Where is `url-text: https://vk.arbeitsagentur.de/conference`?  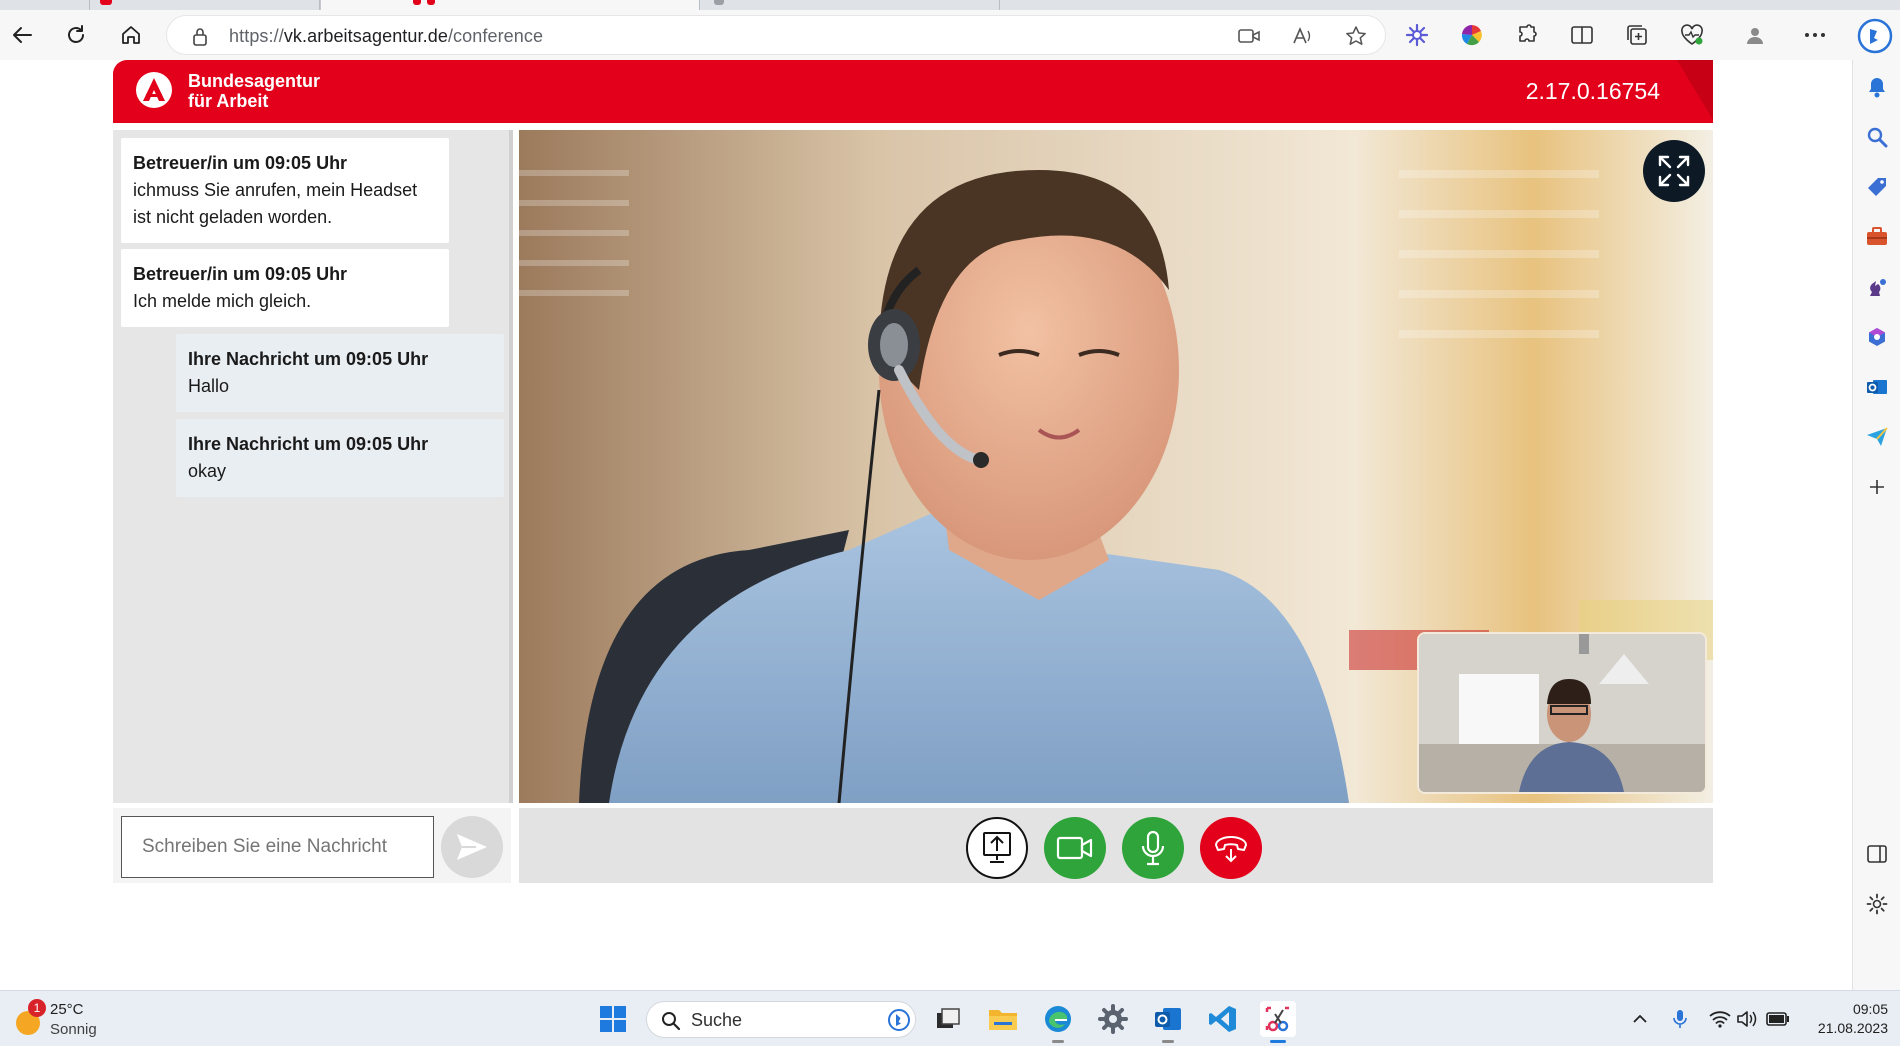 url-text: https://vk.arbeitsagentur.de/conference is located at coordinates (386, 36).